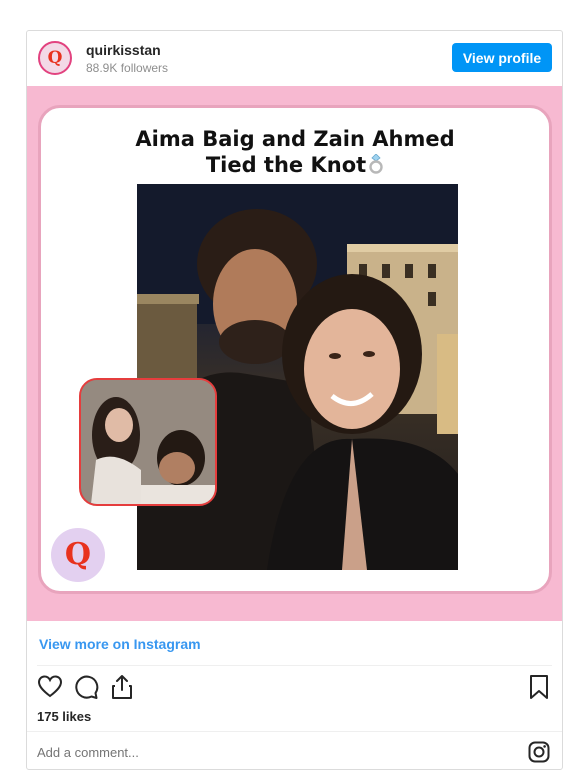  Describe the element at coordinates (539, 752) in the screenshot. I see `instagram-icon` at that location.